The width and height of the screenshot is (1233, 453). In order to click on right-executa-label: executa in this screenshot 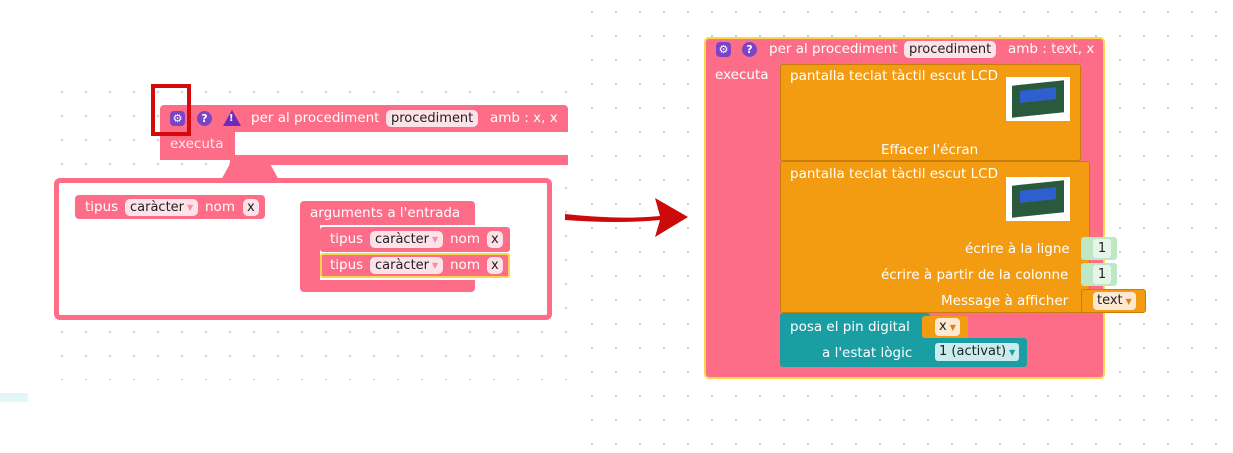, I will do `click(742, 75)`.